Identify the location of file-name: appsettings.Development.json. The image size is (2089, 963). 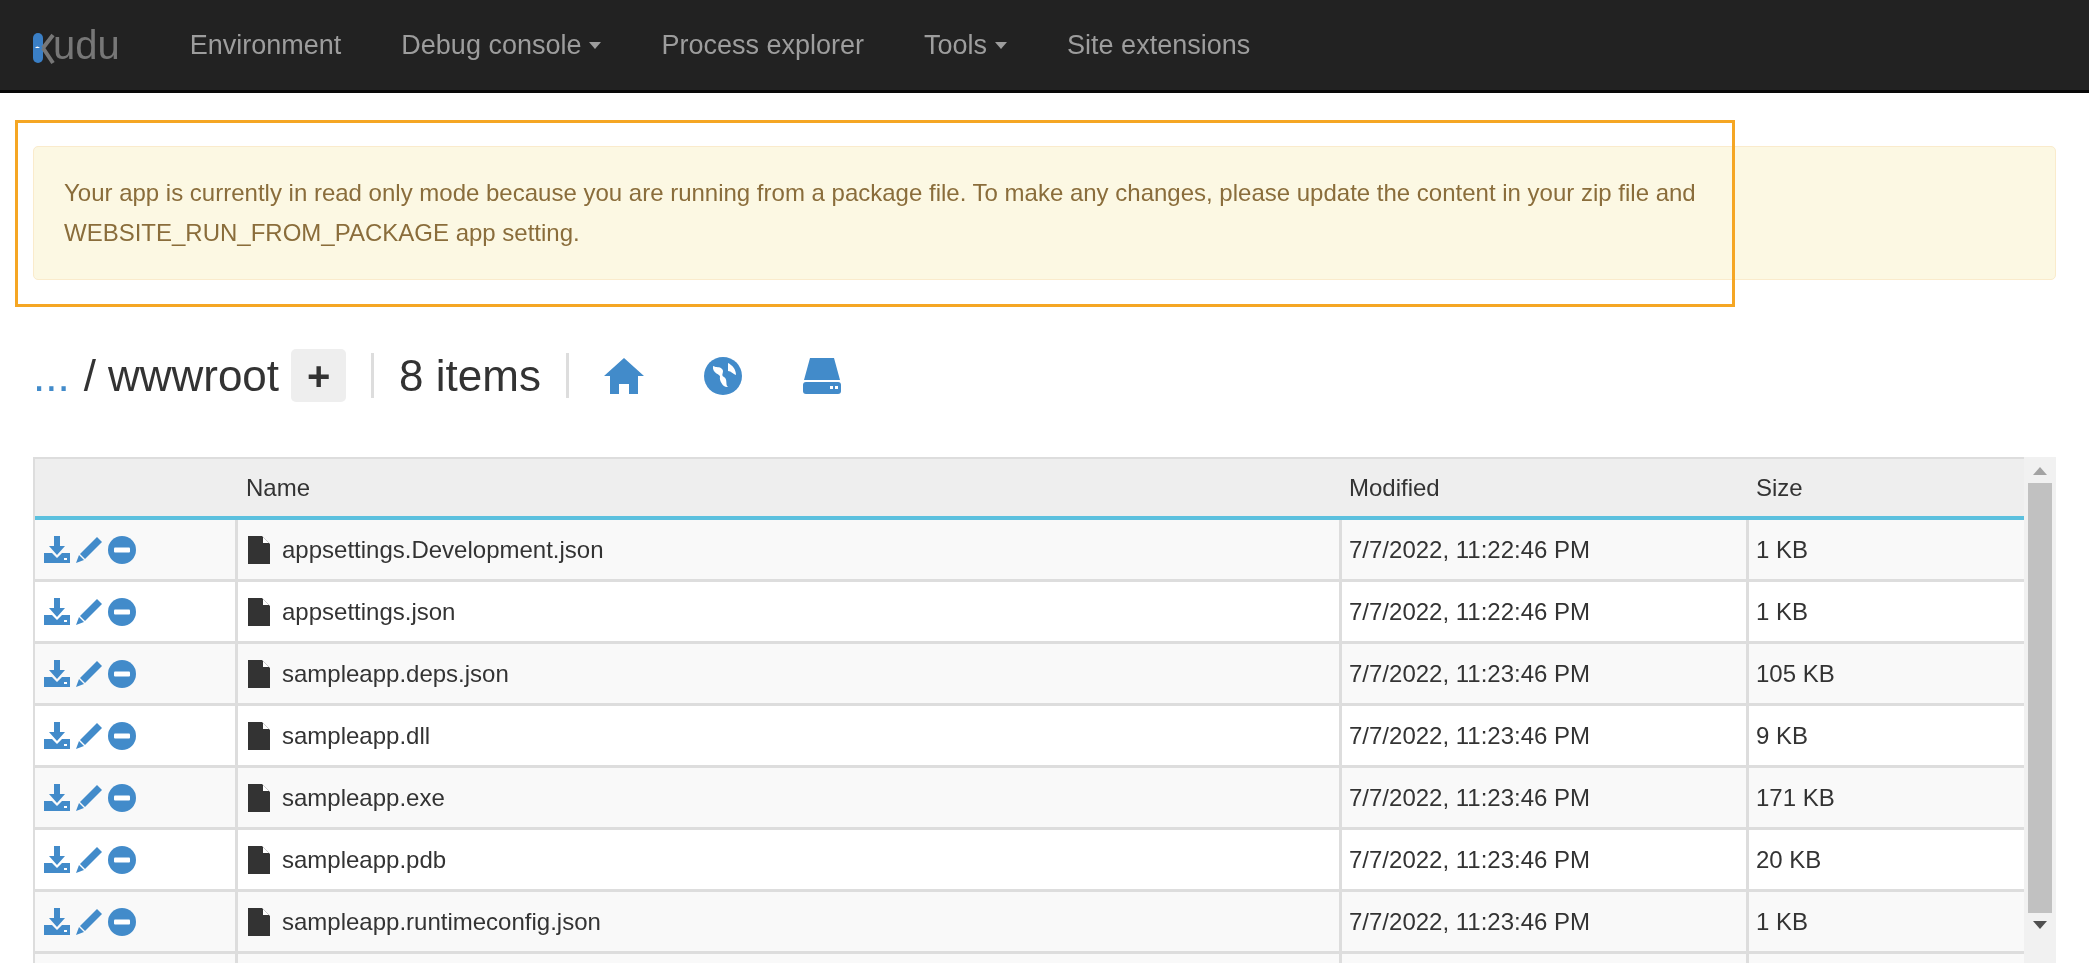
(443, 549).